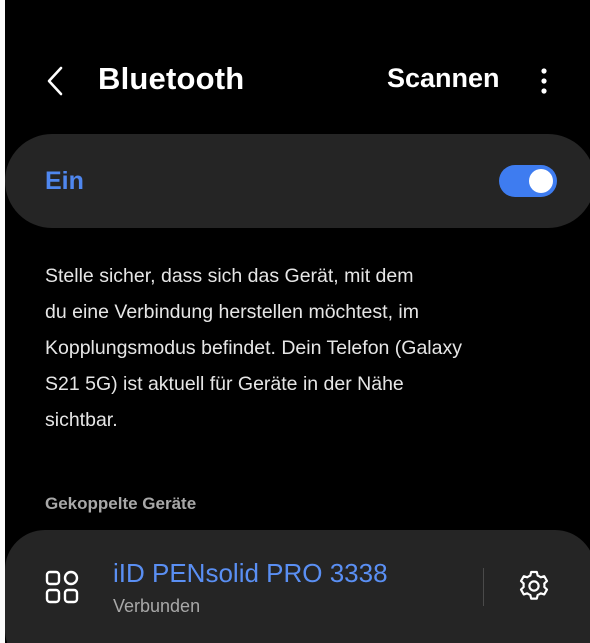 This screenshot has width=590, height=643. I want to click on switch-knob, so click(541, 181).